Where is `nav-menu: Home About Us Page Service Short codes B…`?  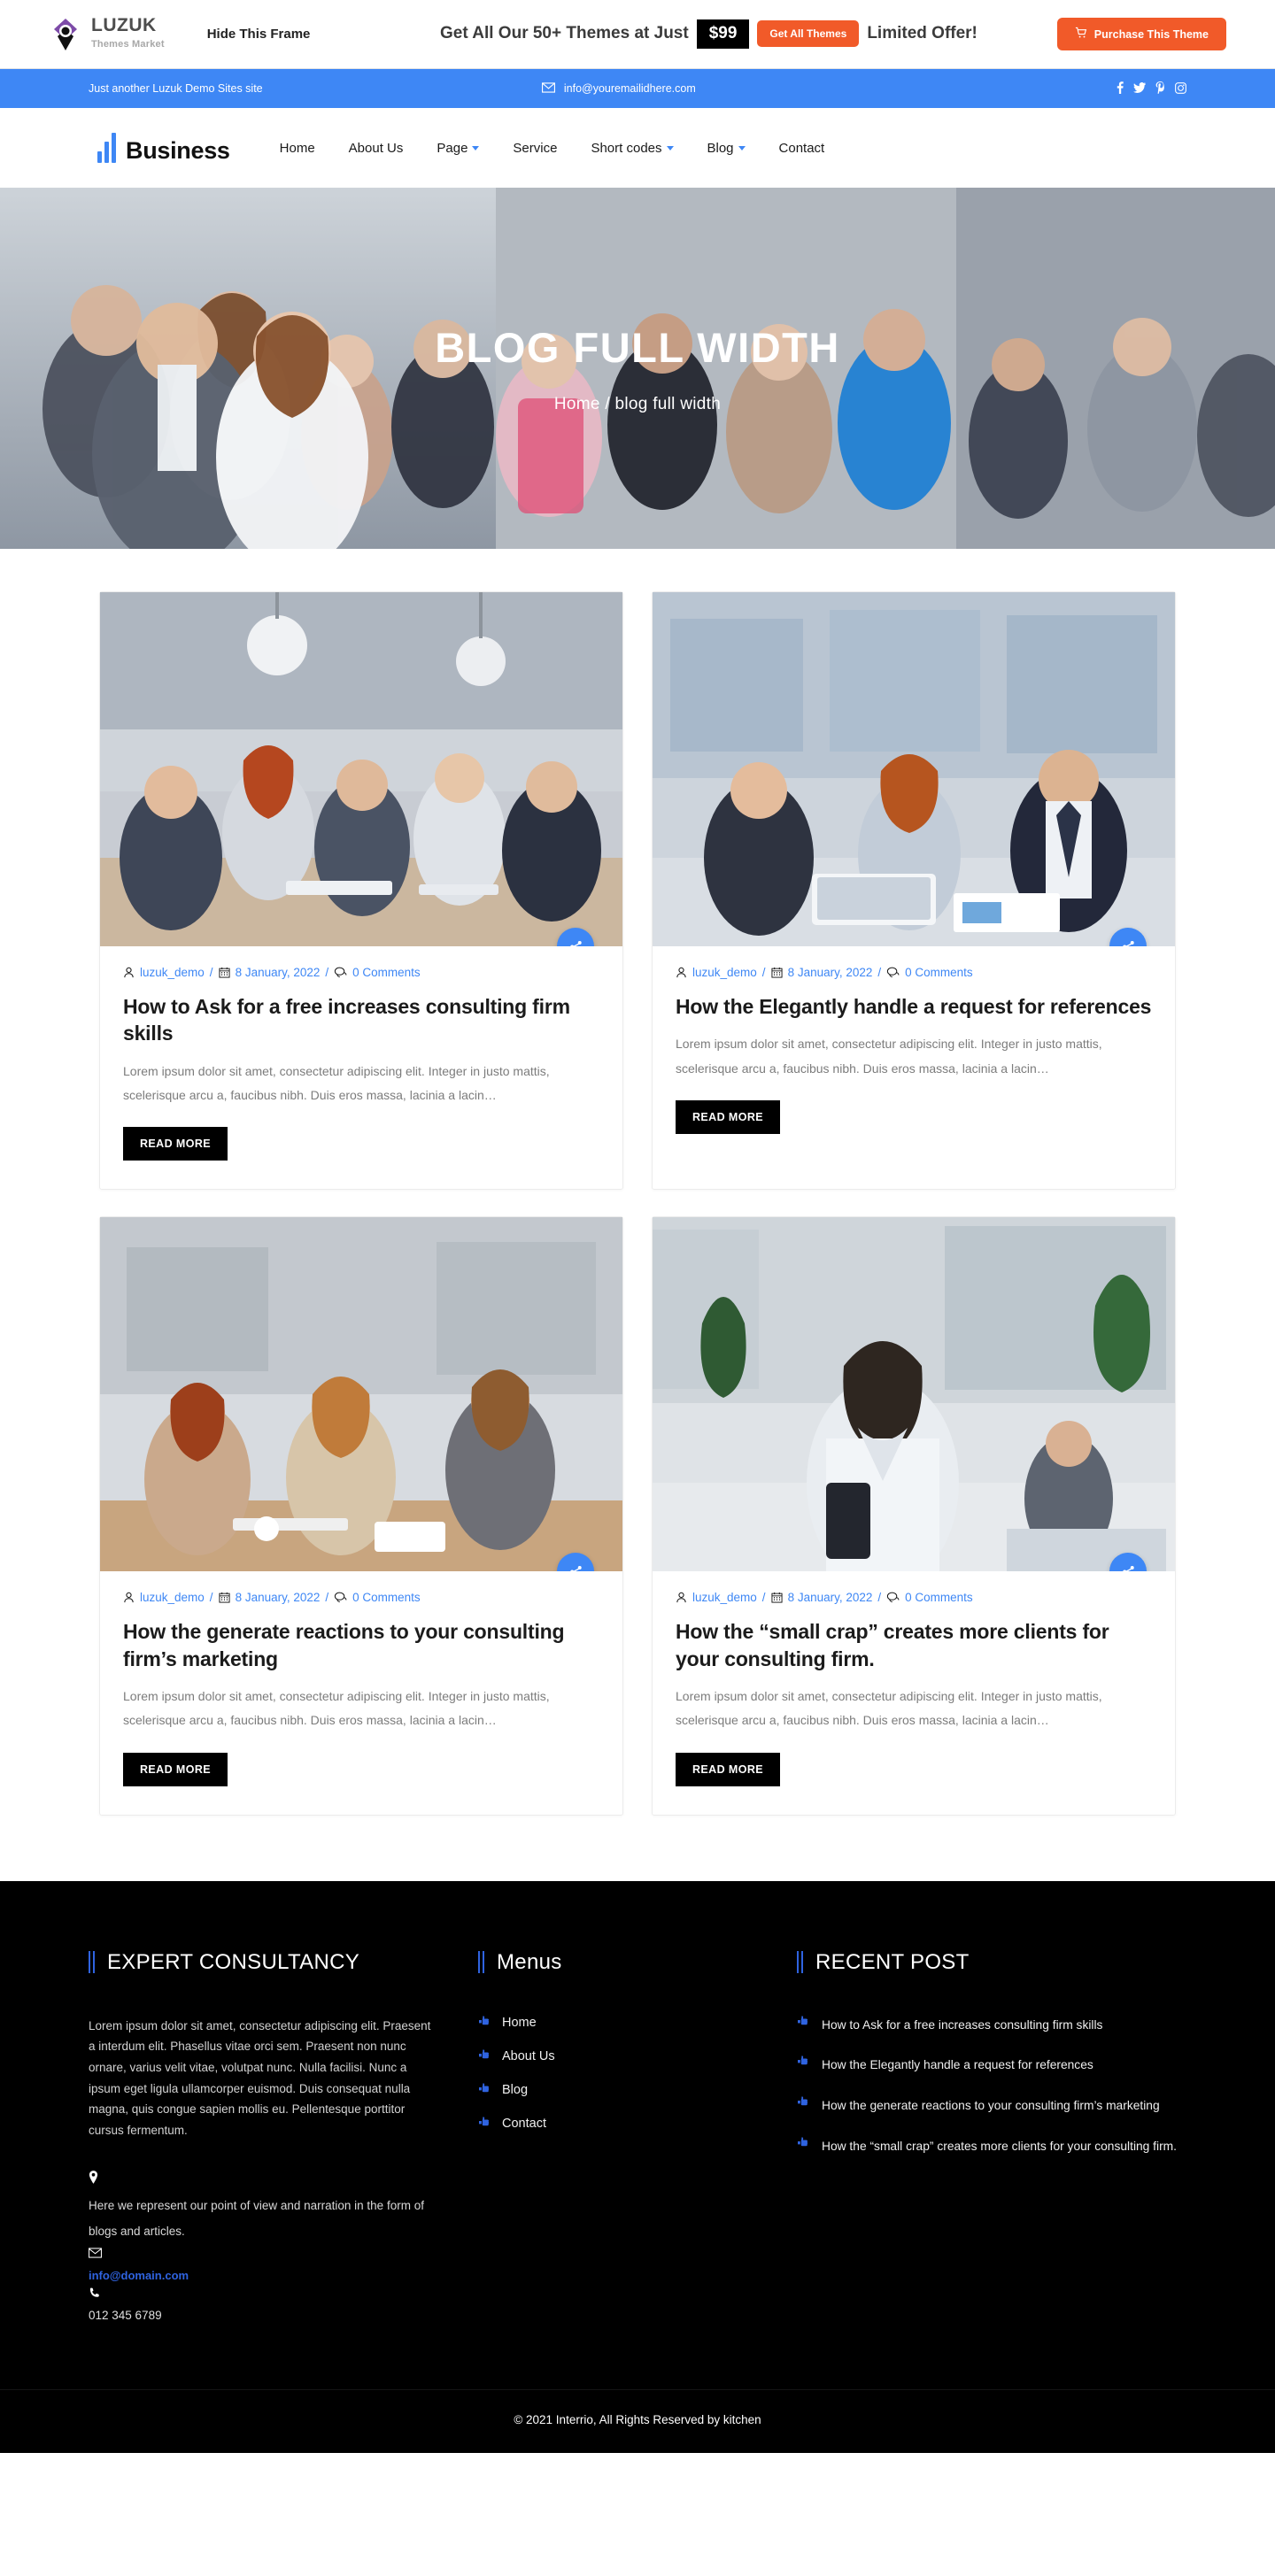 nav-menu: Home About Us Page Service Short codes B… is located at coordinates (552, 148).